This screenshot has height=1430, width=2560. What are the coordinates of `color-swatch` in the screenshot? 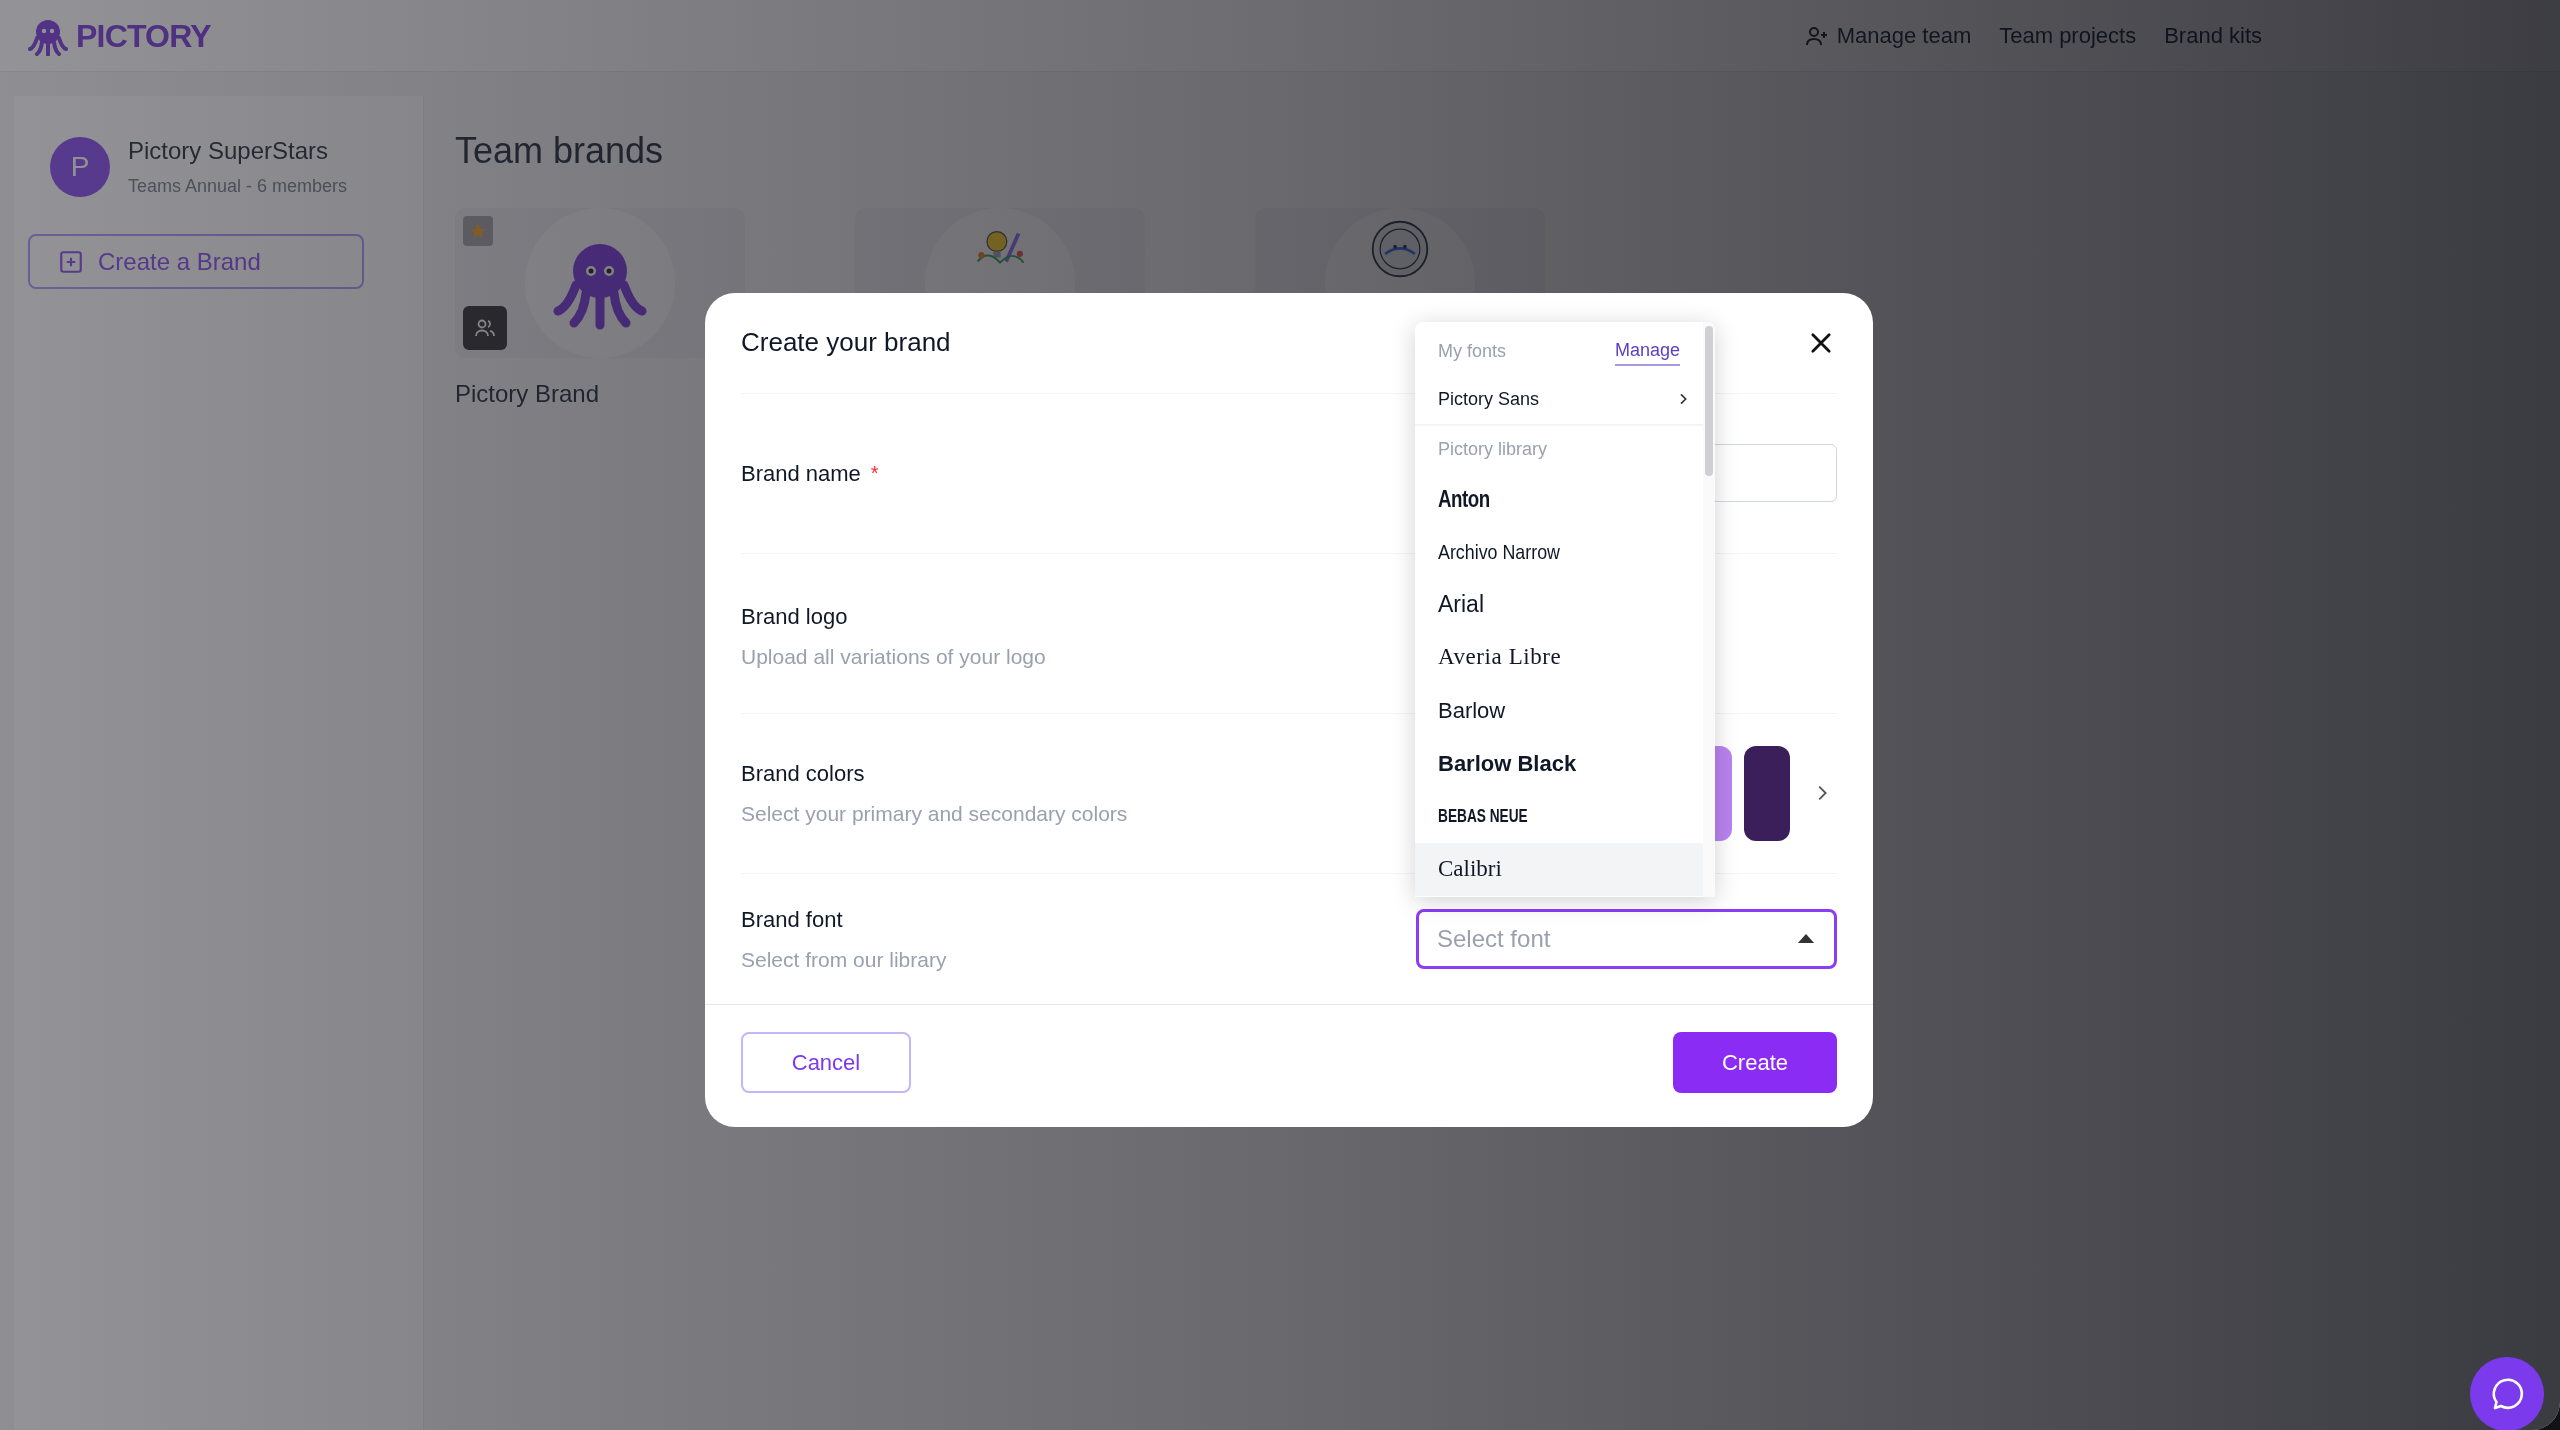 It's located at (1767, 793).